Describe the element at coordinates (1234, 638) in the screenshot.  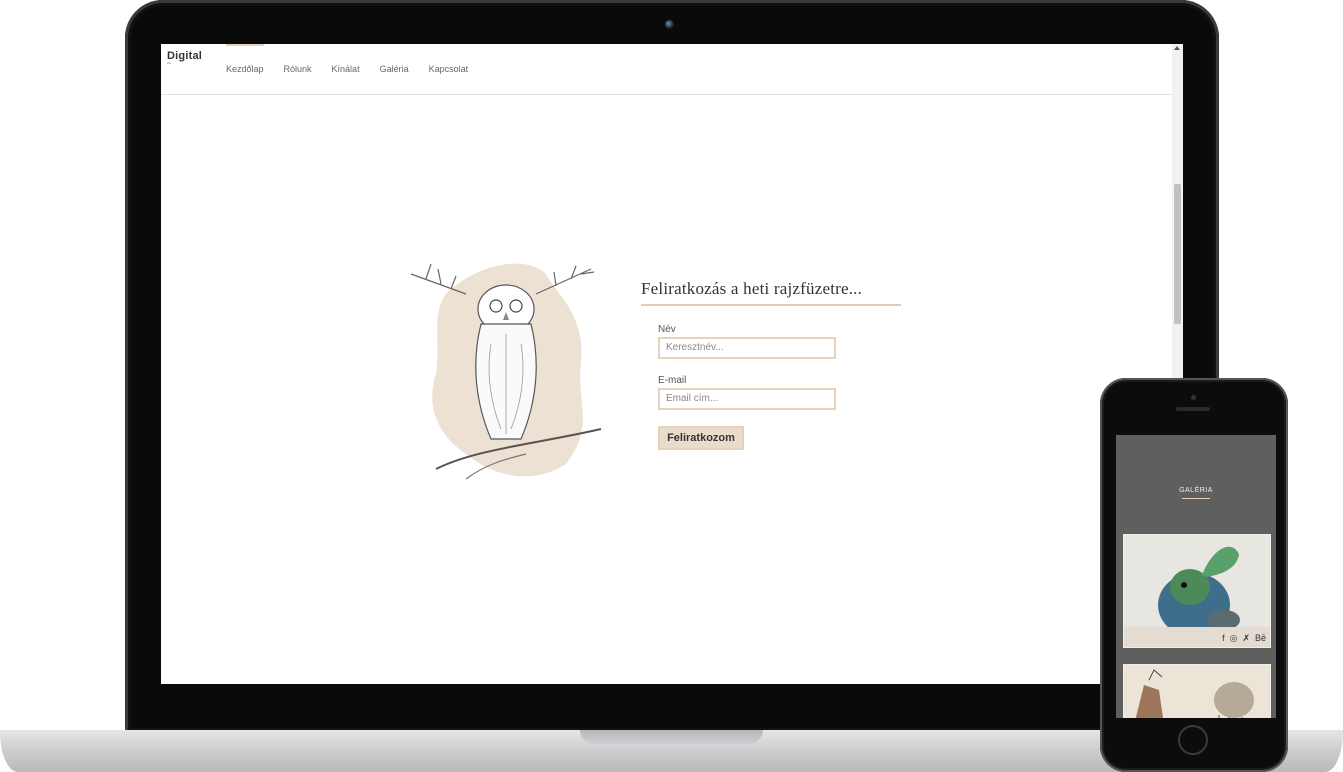
I see `instagram-icon: ◎` at that location.